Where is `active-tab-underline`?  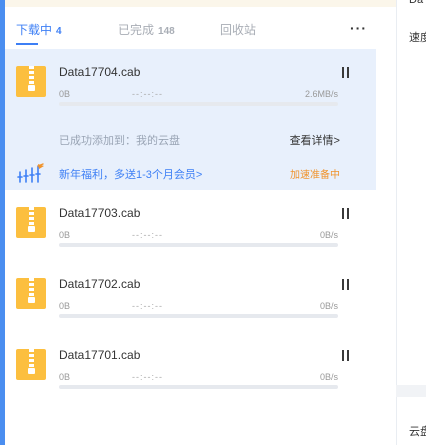 active-tab-underline is located at coordinates (27, 44).